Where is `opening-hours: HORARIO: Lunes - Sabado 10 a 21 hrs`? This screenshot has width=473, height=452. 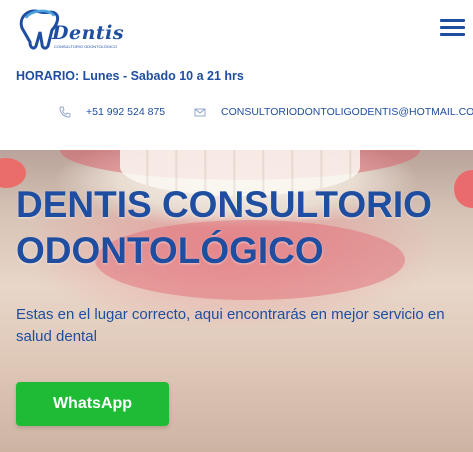 opening-hours: HORARIO: Lunes - Sabado 10 a 21 hrs is located at coordinates (130, 76).